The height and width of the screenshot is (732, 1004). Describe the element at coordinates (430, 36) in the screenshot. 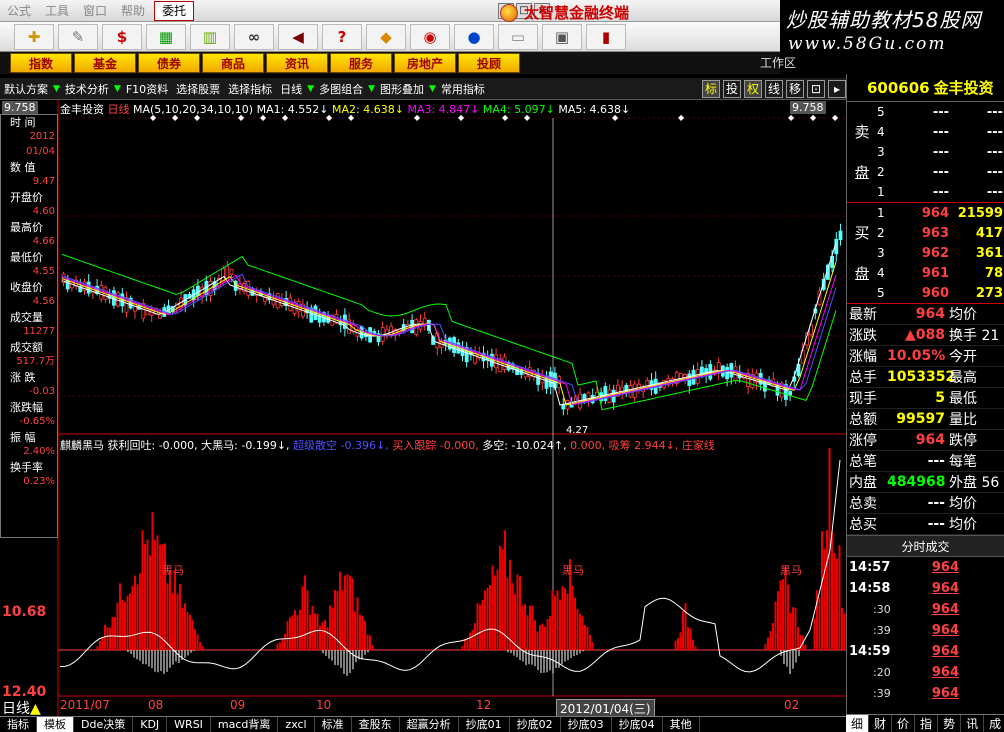

I see `target-icon: ◉` at that location.